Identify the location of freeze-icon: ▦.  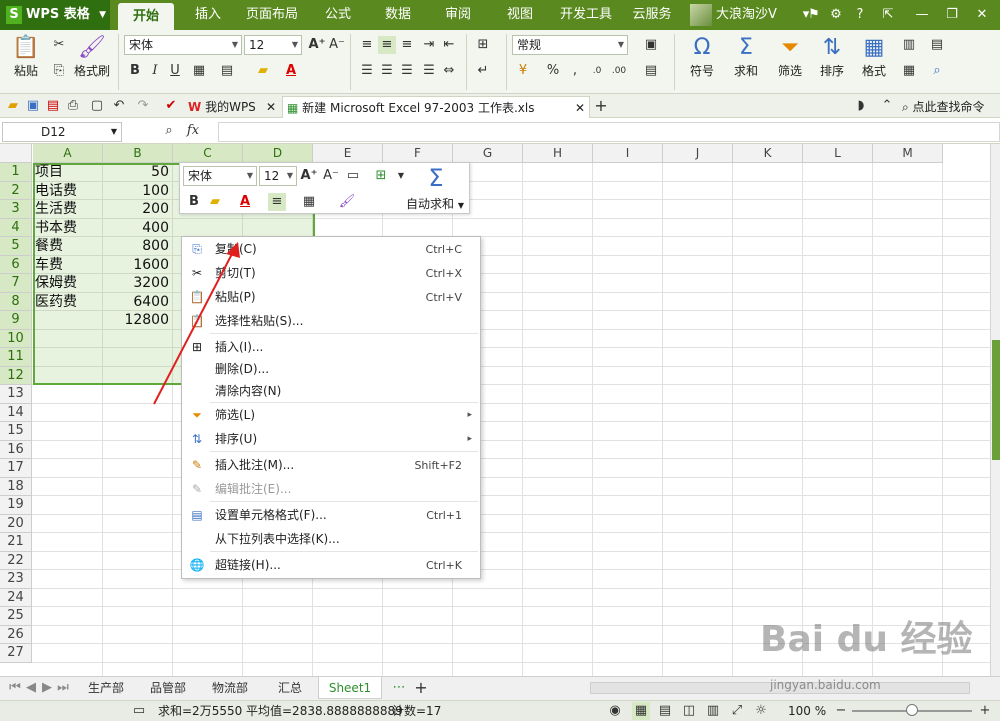
(909, 71).